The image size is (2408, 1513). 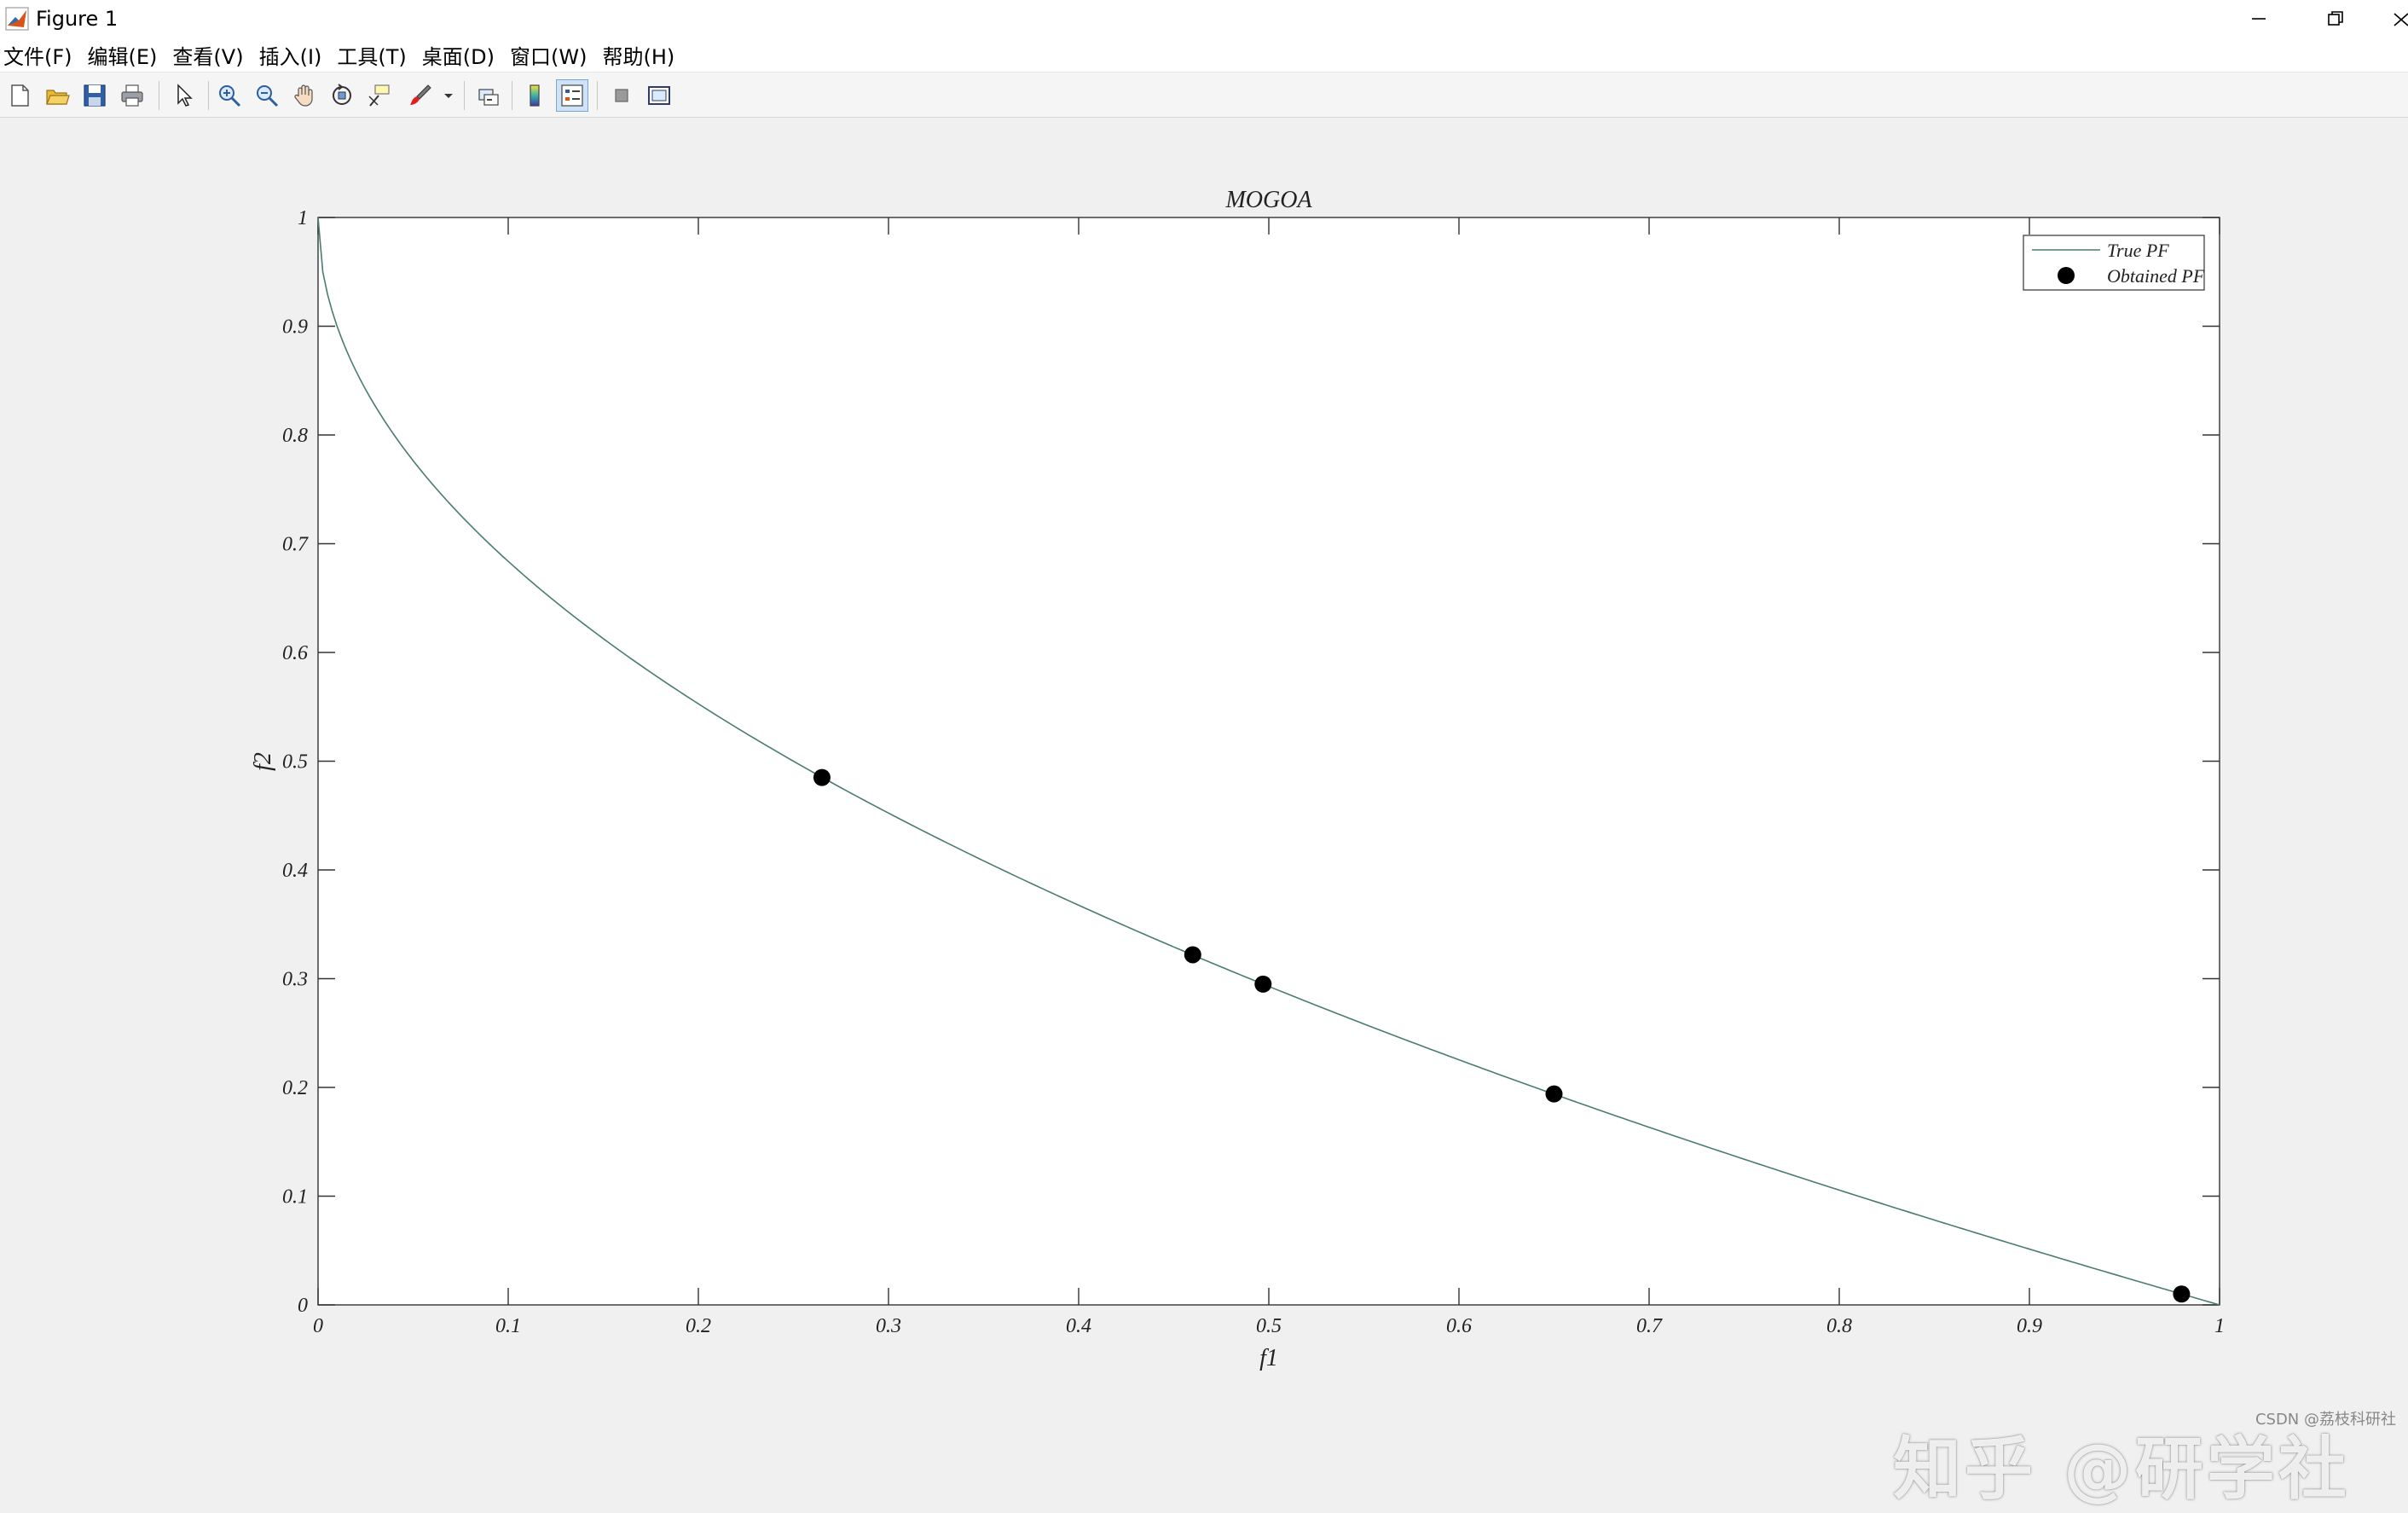 I want to click on restore-button, so click(x=2335, y=19).